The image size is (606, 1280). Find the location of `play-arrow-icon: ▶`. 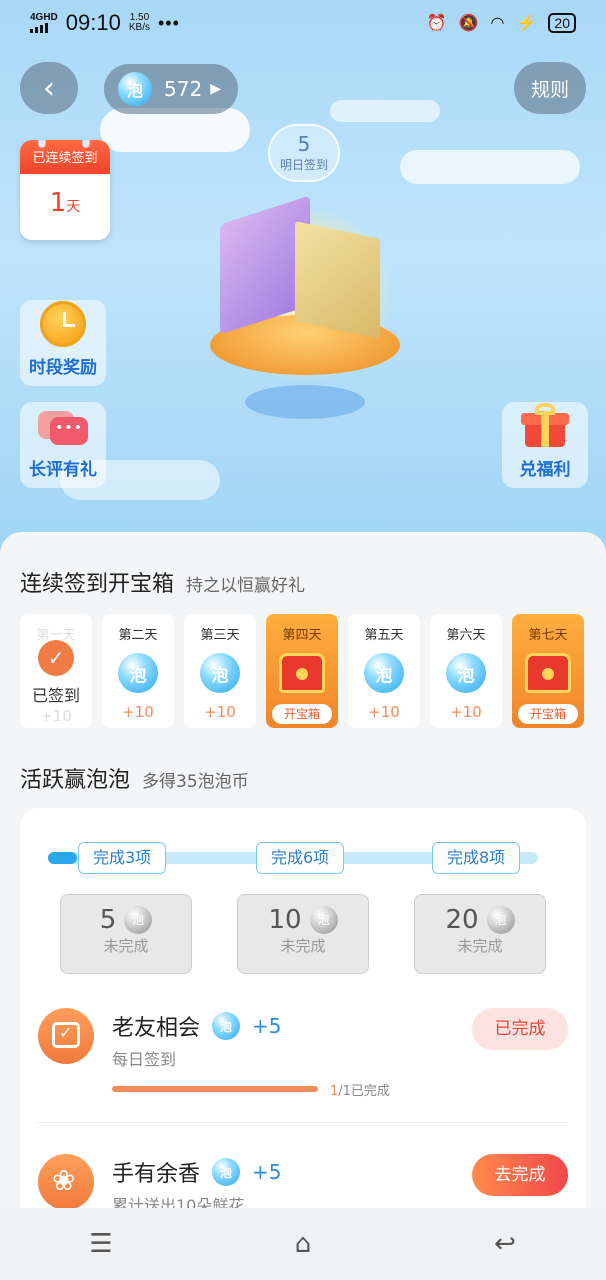

play-arrow-icon: ▶ is located at coordinates (215, 89).